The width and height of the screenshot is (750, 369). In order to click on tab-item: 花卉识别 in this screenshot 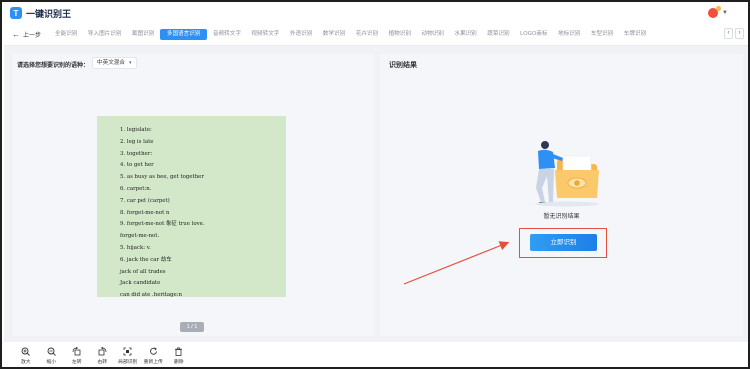, I will do `click(367, 34)`.